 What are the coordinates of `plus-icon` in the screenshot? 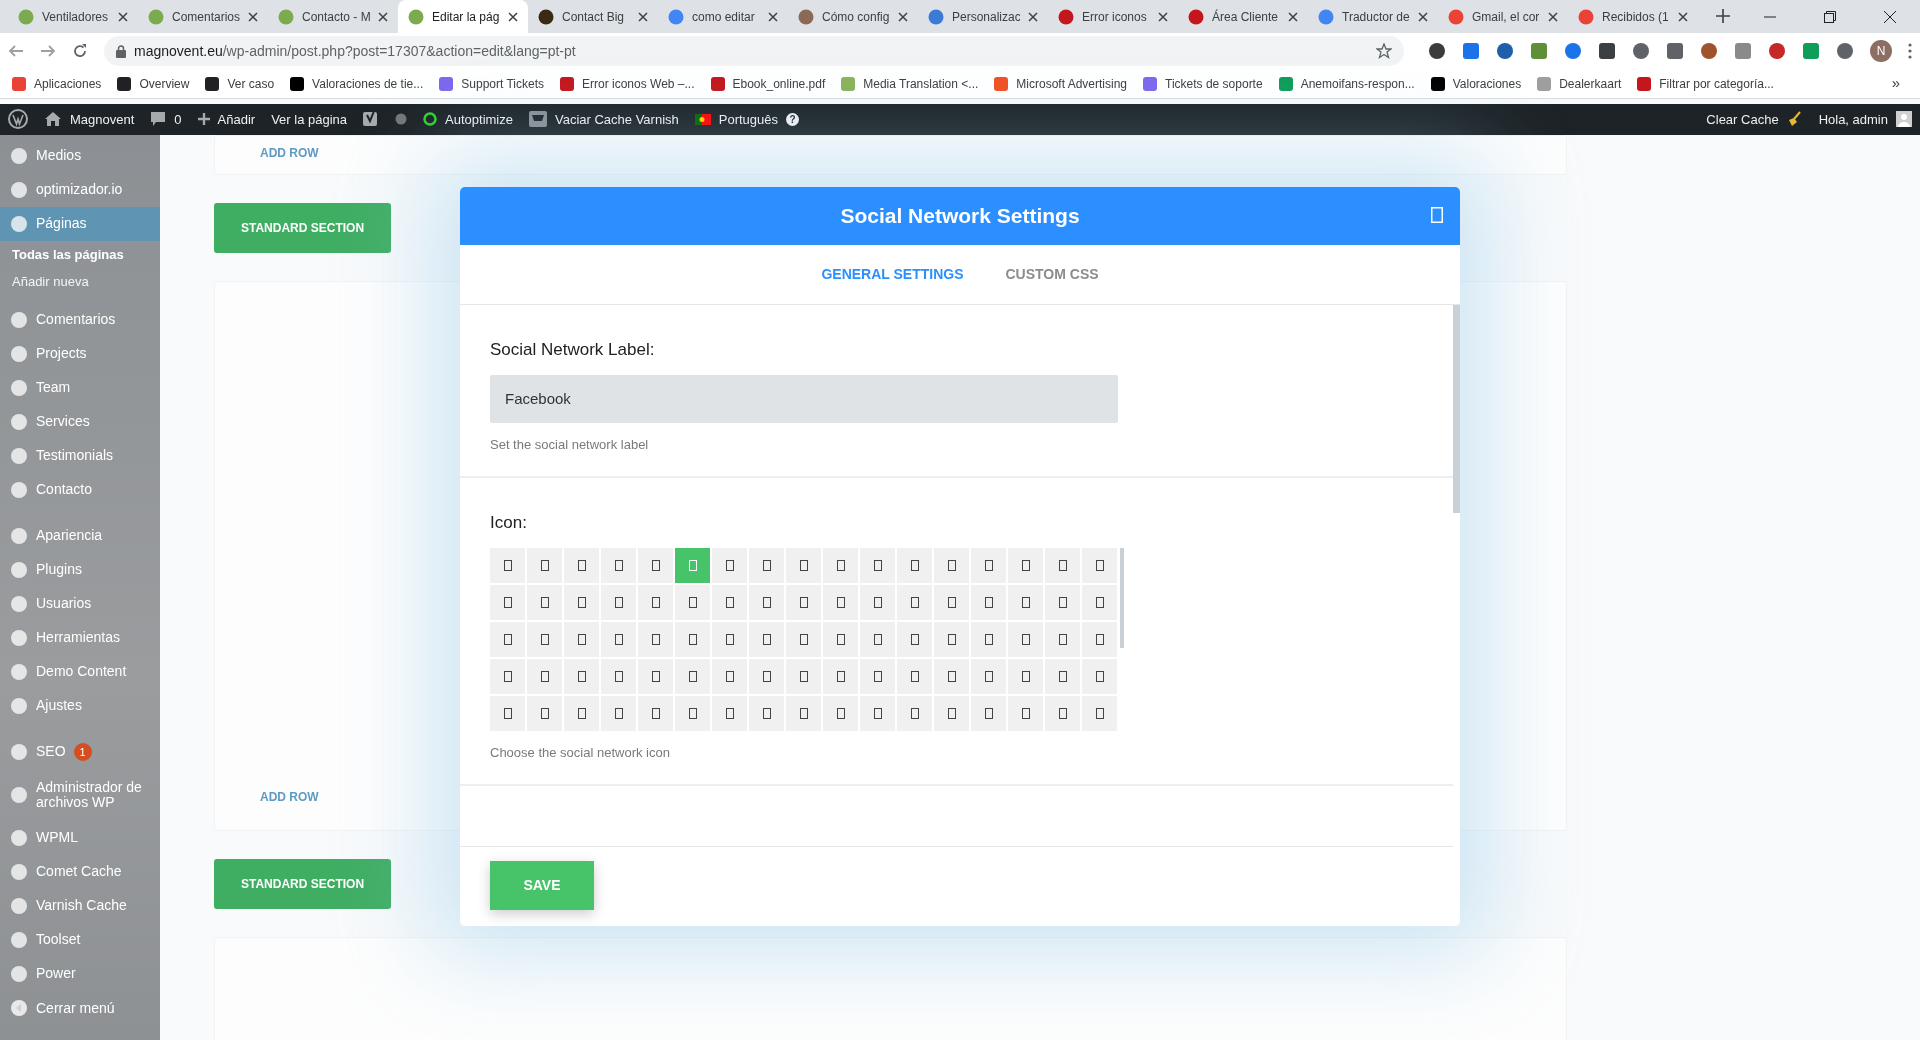 It's located at (1723, 16).